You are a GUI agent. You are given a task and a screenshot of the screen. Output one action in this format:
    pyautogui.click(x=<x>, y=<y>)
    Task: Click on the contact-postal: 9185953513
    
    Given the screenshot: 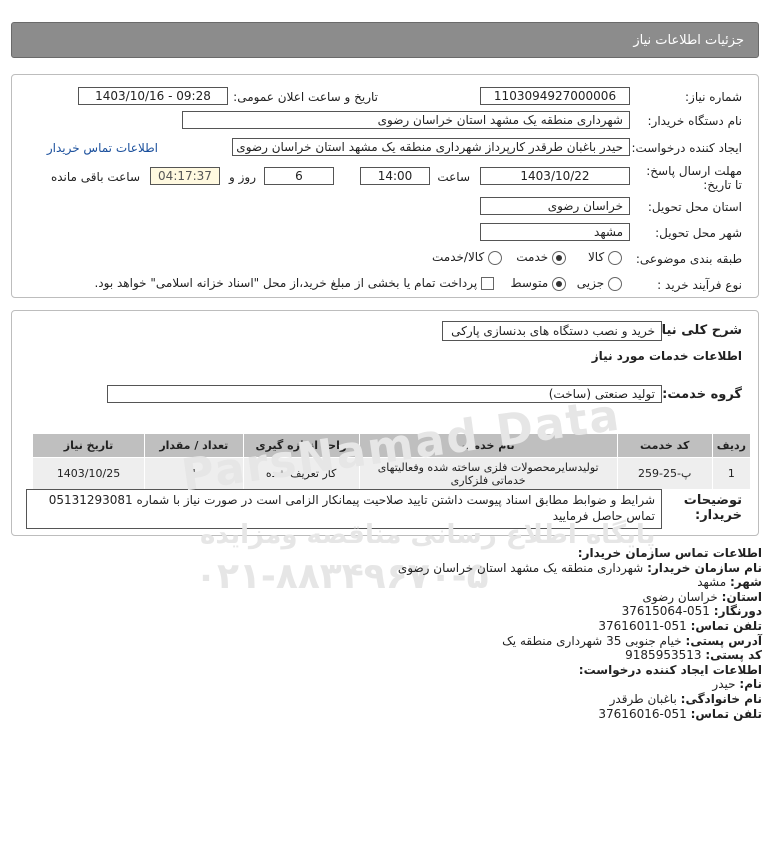 What is the action you would take?
    pyautogui.click(x=663, y=655)
    